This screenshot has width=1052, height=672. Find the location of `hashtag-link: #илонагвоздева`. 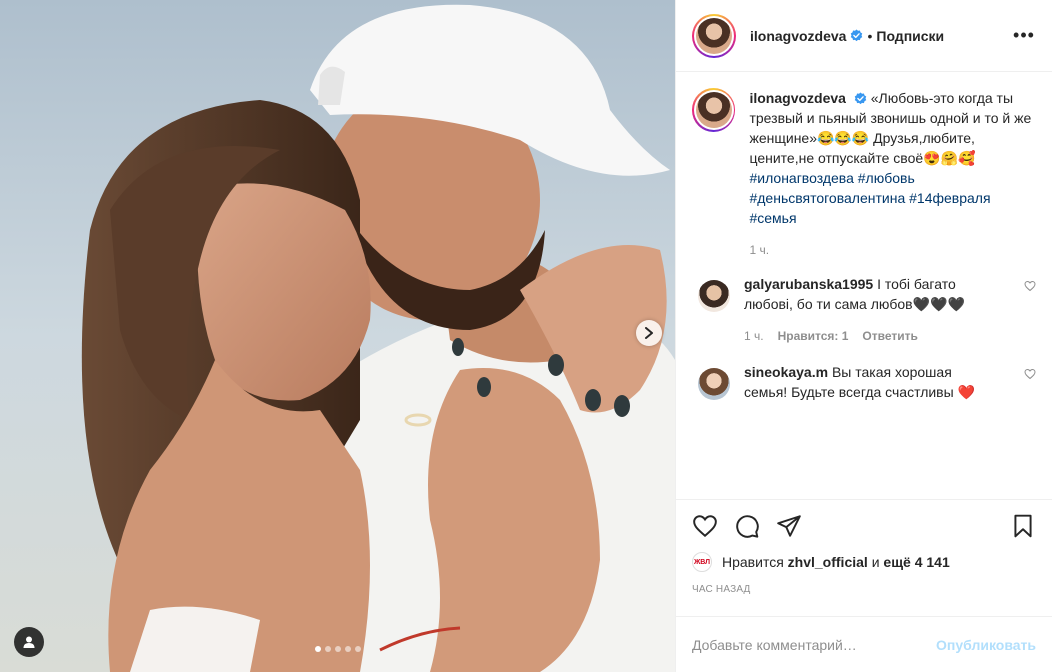

hashtag-link: #илонагвоздева is located at coordinates (801, 178).